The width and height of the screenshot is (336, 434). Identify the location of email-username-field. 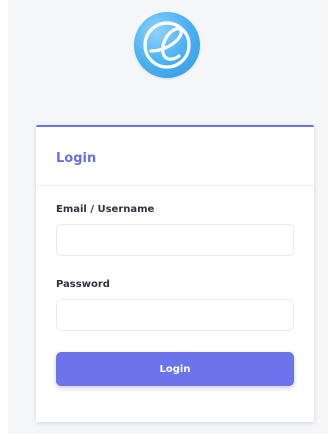
(175, 240).